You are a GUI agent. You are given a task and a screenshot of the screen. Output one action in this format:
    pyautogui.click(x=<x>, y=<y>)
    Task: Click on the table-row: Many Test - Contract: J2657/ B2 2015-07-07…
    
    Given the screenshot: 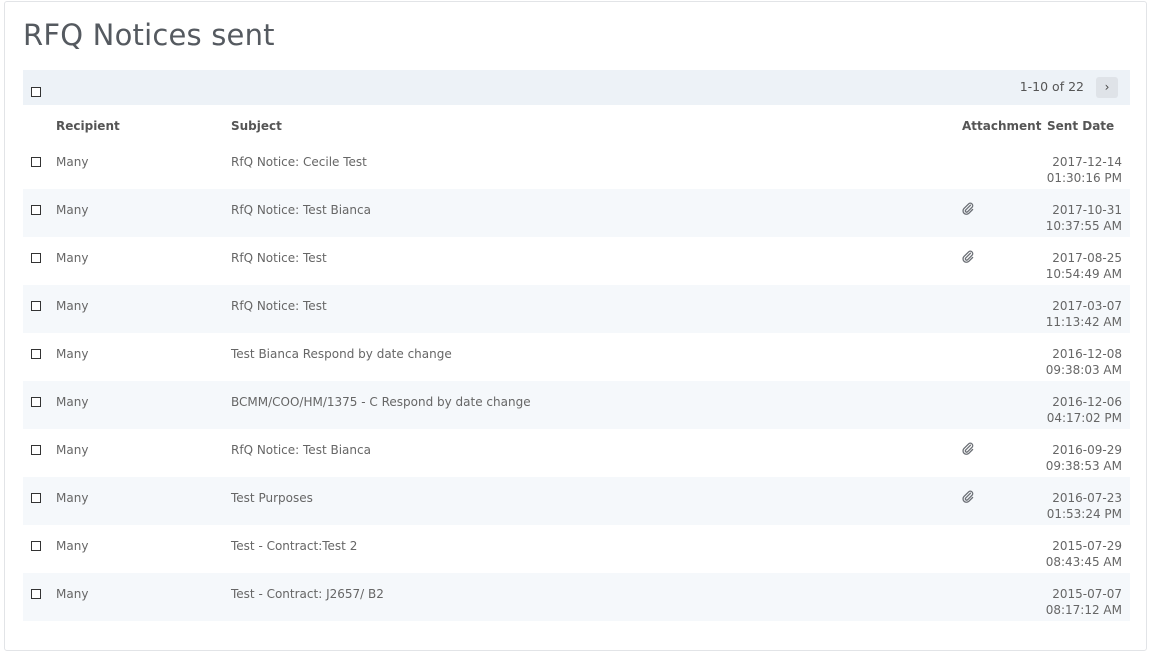 What is the action you would take?
    pyautogui.click(x=576, y=597)
    